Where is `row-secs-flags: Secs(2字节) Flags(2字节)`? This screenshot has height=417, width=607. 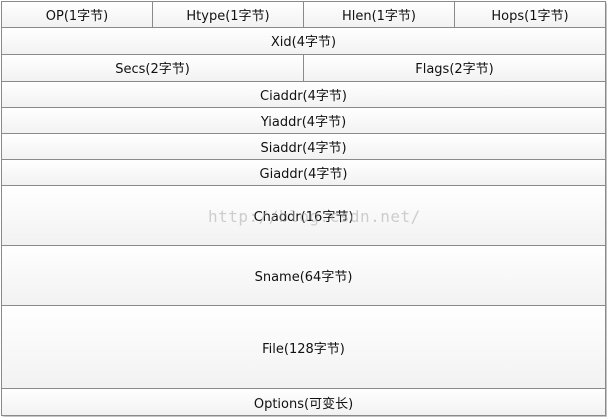 row-secs-flags: Secs(2字节) Flags(2字节) is located at coordinates (303, 67).